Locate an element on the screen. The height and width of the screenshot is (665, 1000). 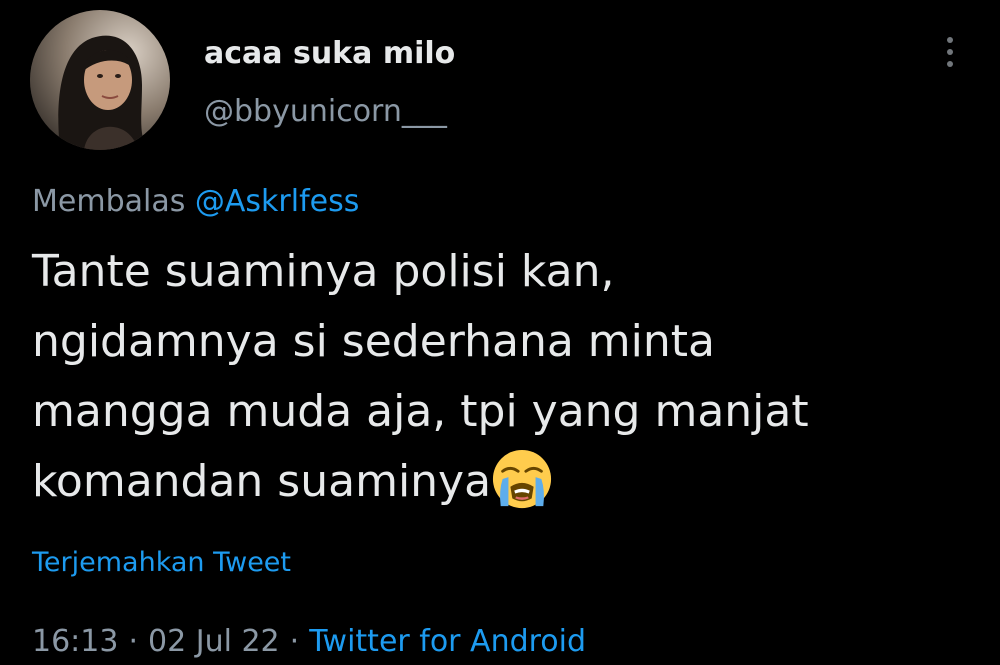
user-handle: @bbyunicorn___ is located at coordinates (325, 112).